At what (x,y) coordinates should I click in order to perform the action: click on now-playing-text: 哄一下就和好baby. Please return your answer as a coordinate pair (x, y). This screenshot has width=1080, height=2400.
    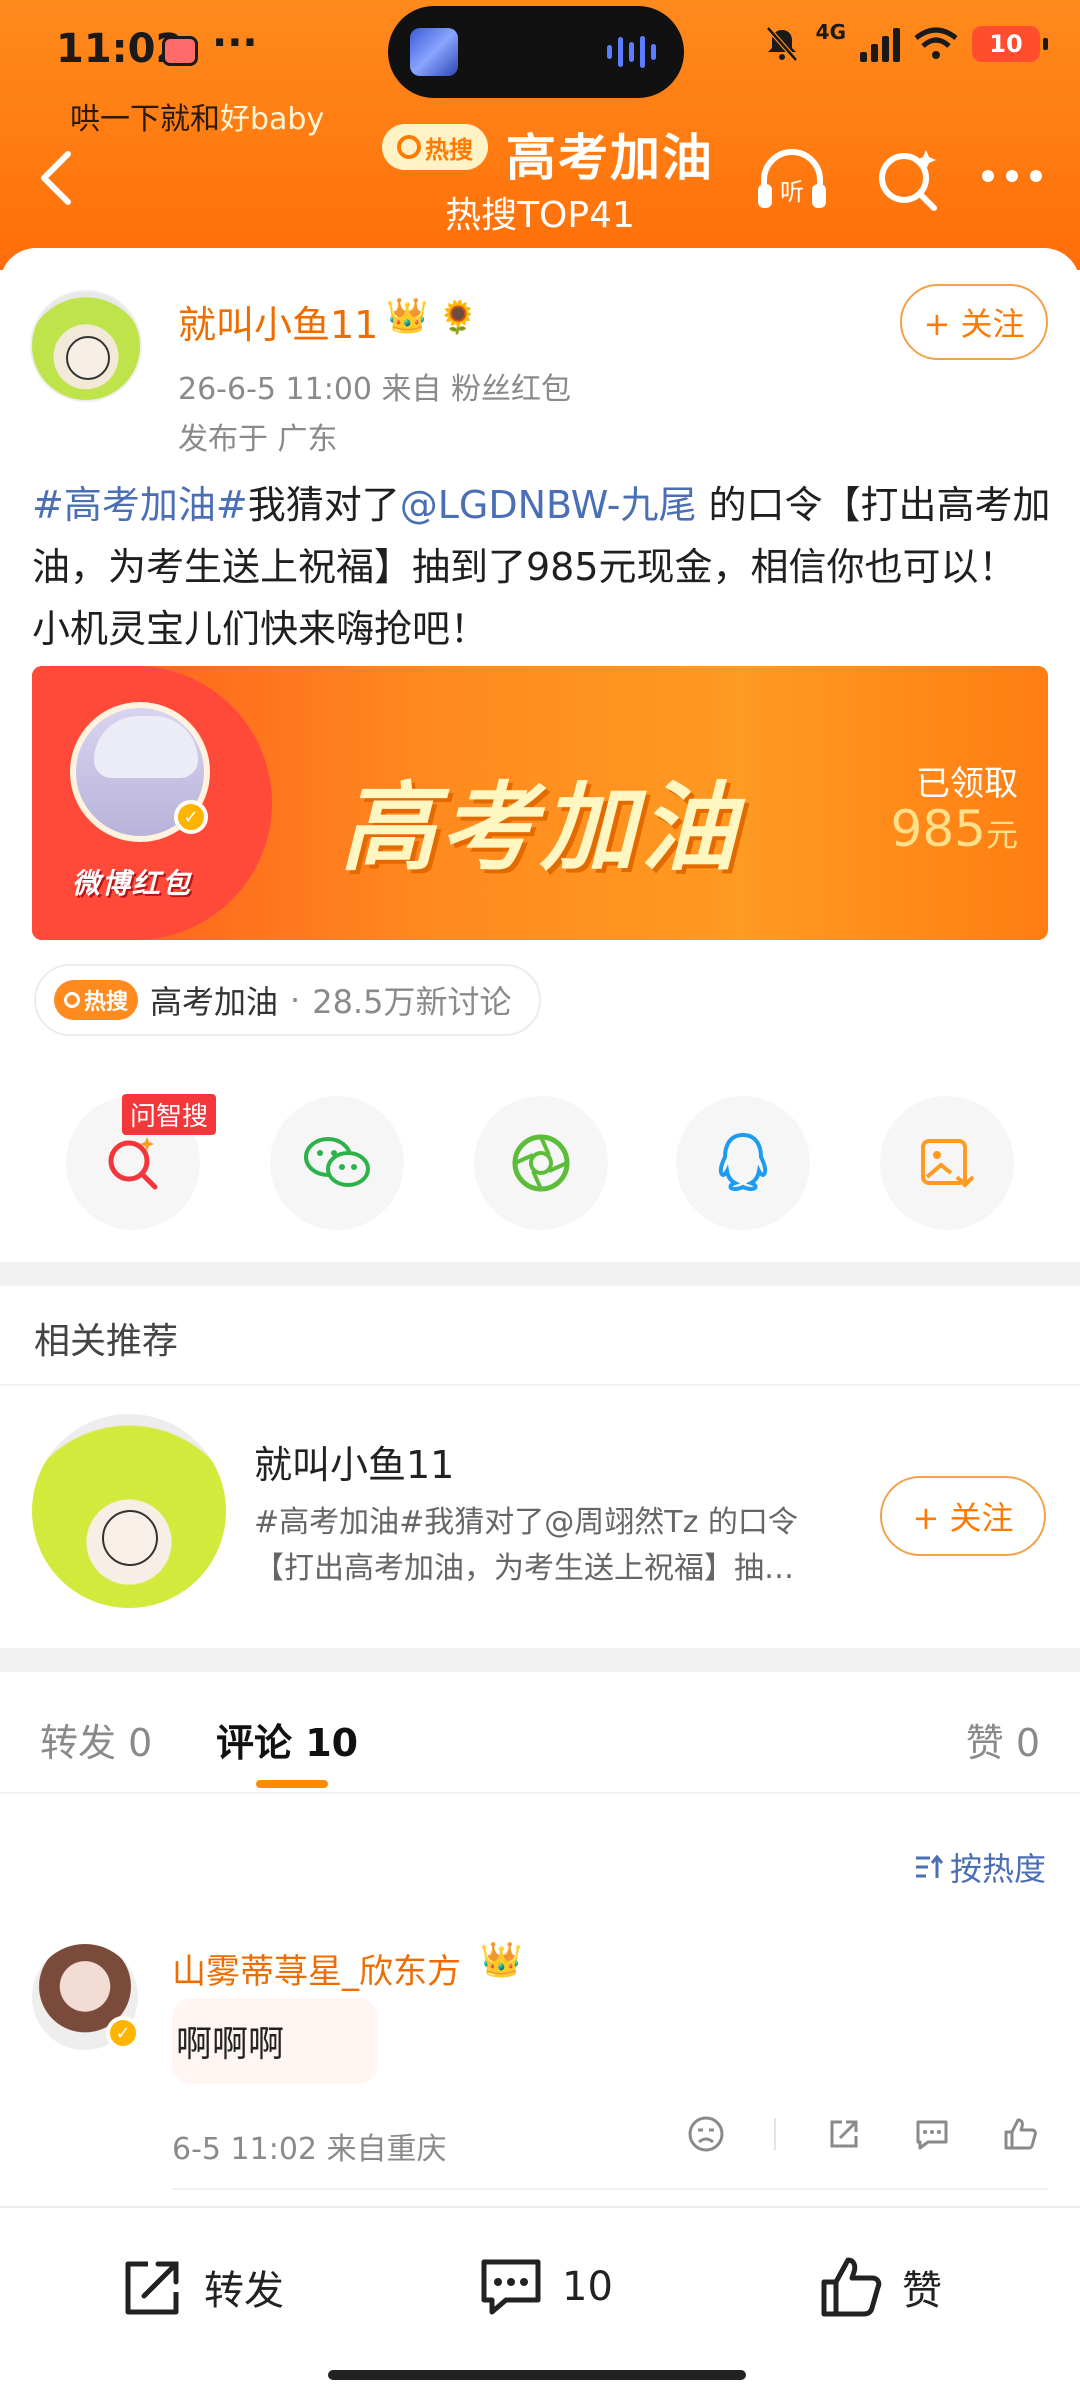
    Looking at the image, I should click on (197, 116).